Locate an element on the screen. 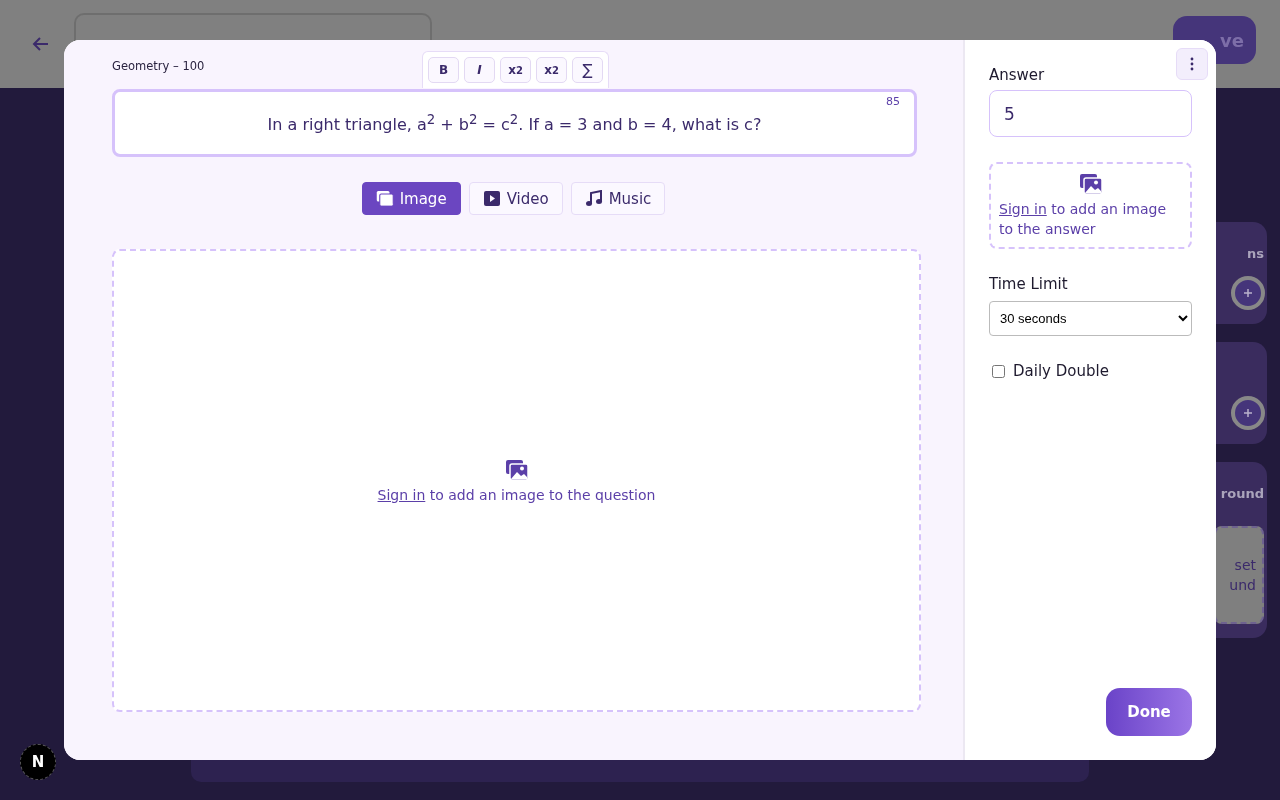  bold-button: B is located at coordinates (443, 70).